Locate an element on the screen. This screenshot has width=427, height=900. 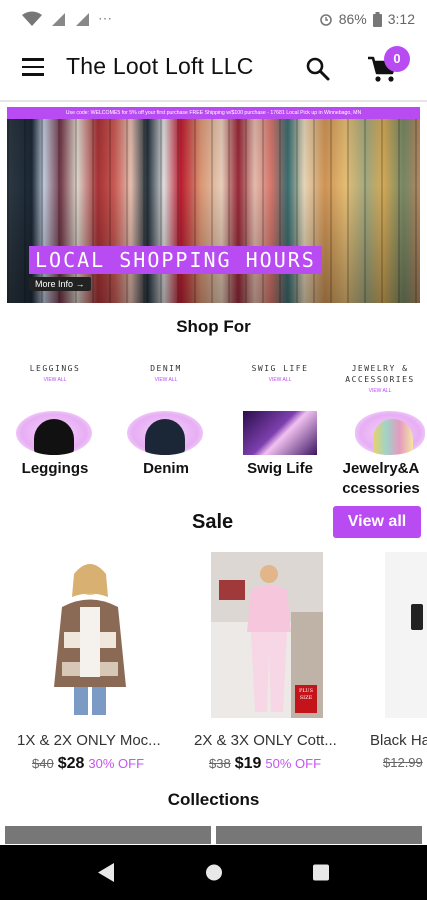
back-icon is located at coordinates (106, 872).